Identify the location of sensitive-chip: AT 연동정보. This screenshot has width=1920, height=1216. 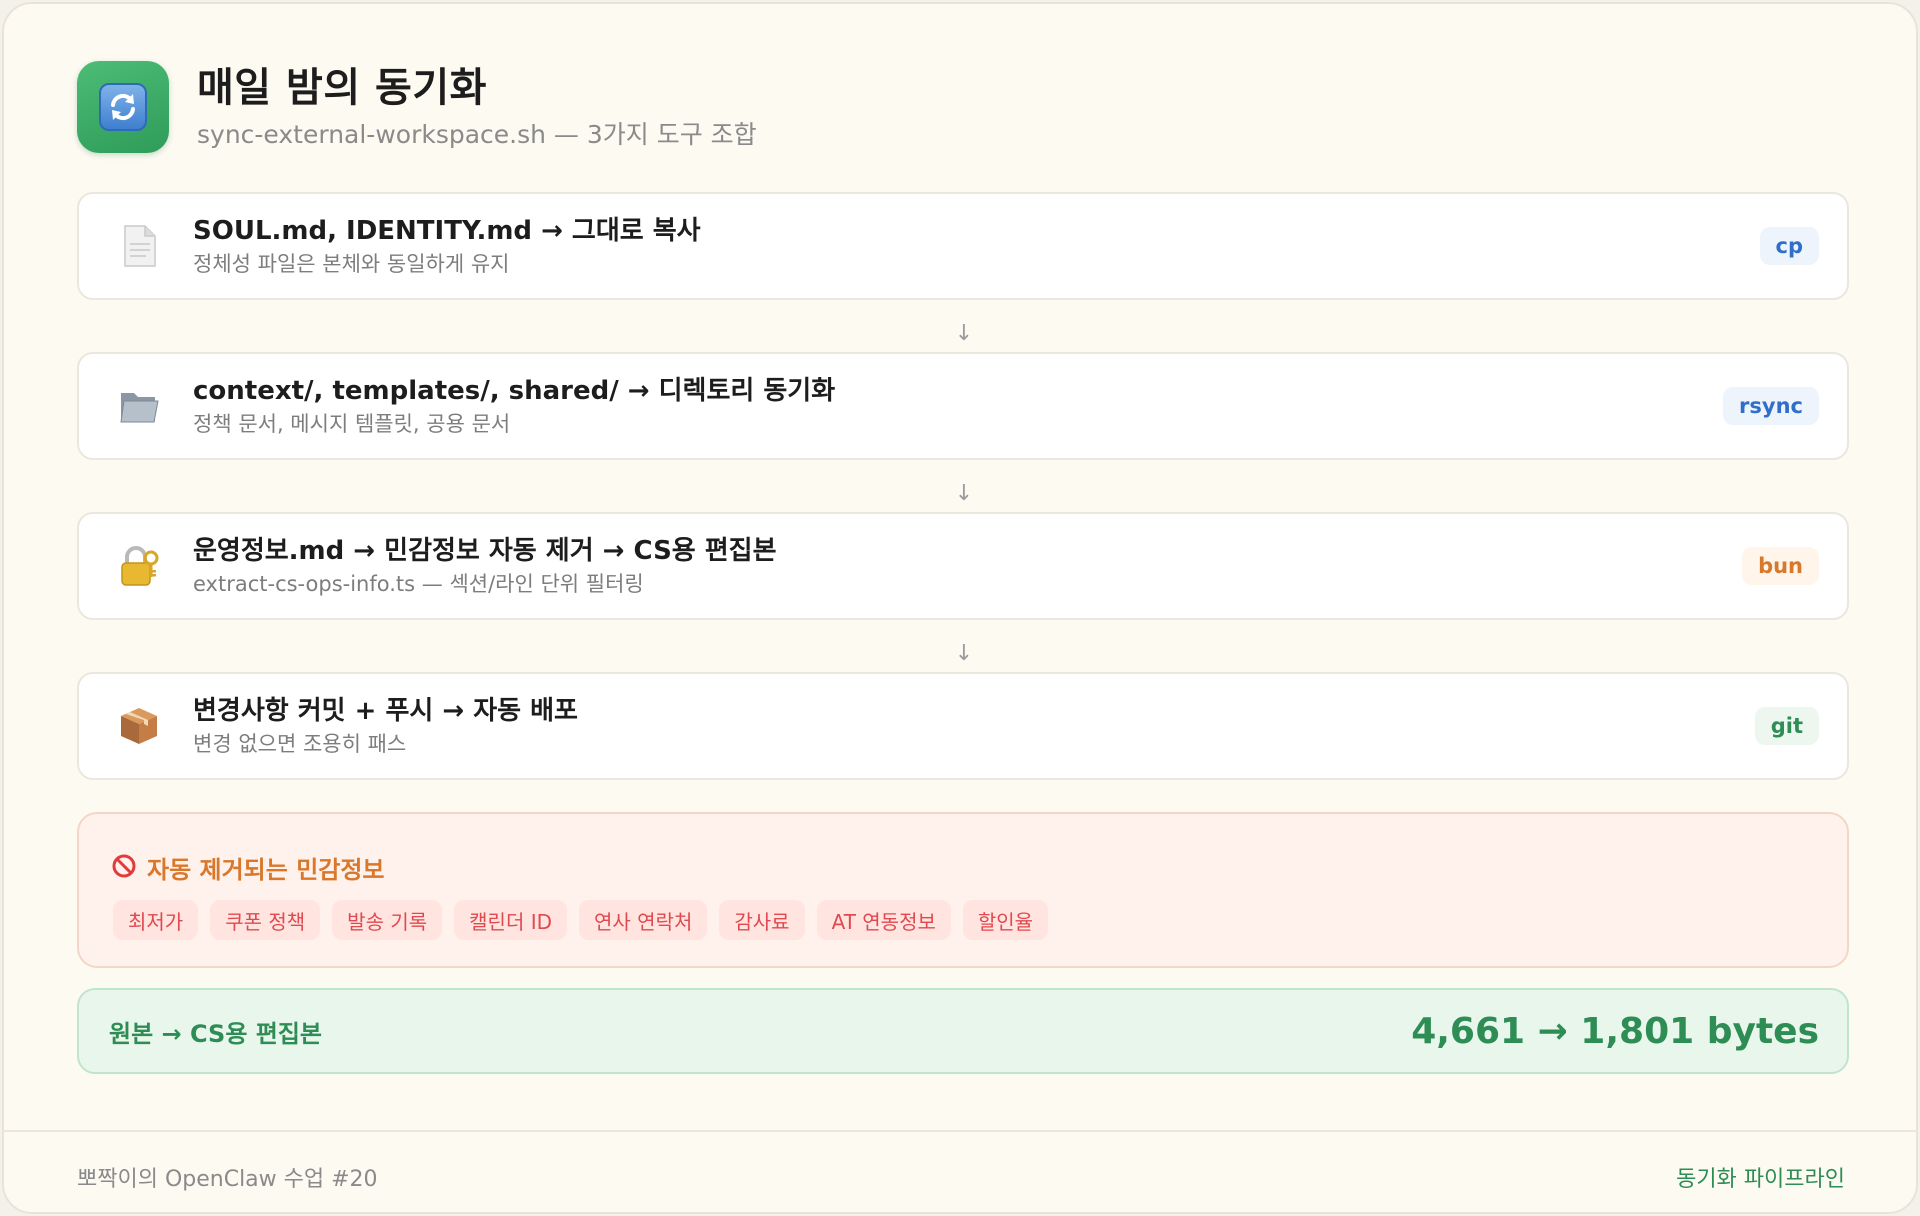
(883, 920).